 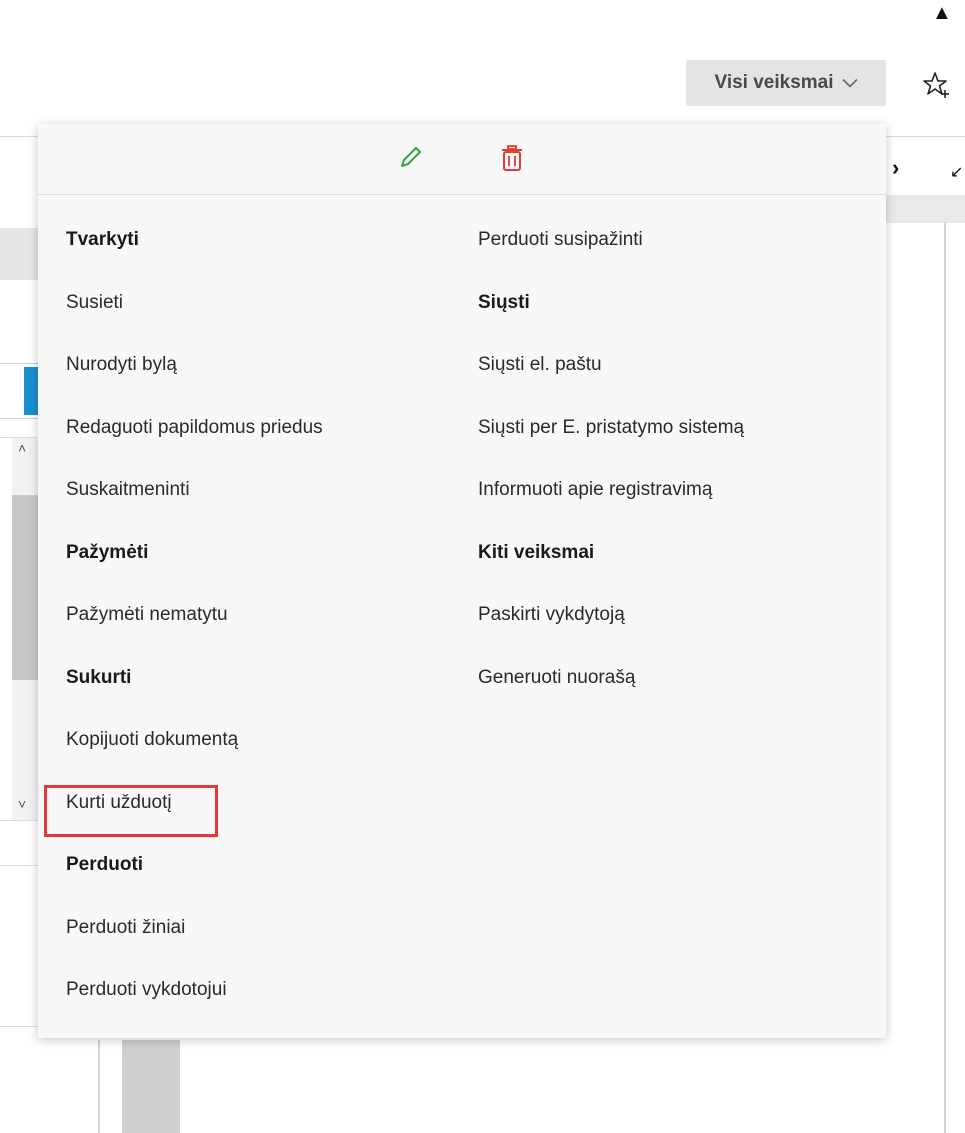 What do you see at coordinates (849, 83) in the screenshot?
I see `chevron-down-icon` at bounding box center [849, 83].